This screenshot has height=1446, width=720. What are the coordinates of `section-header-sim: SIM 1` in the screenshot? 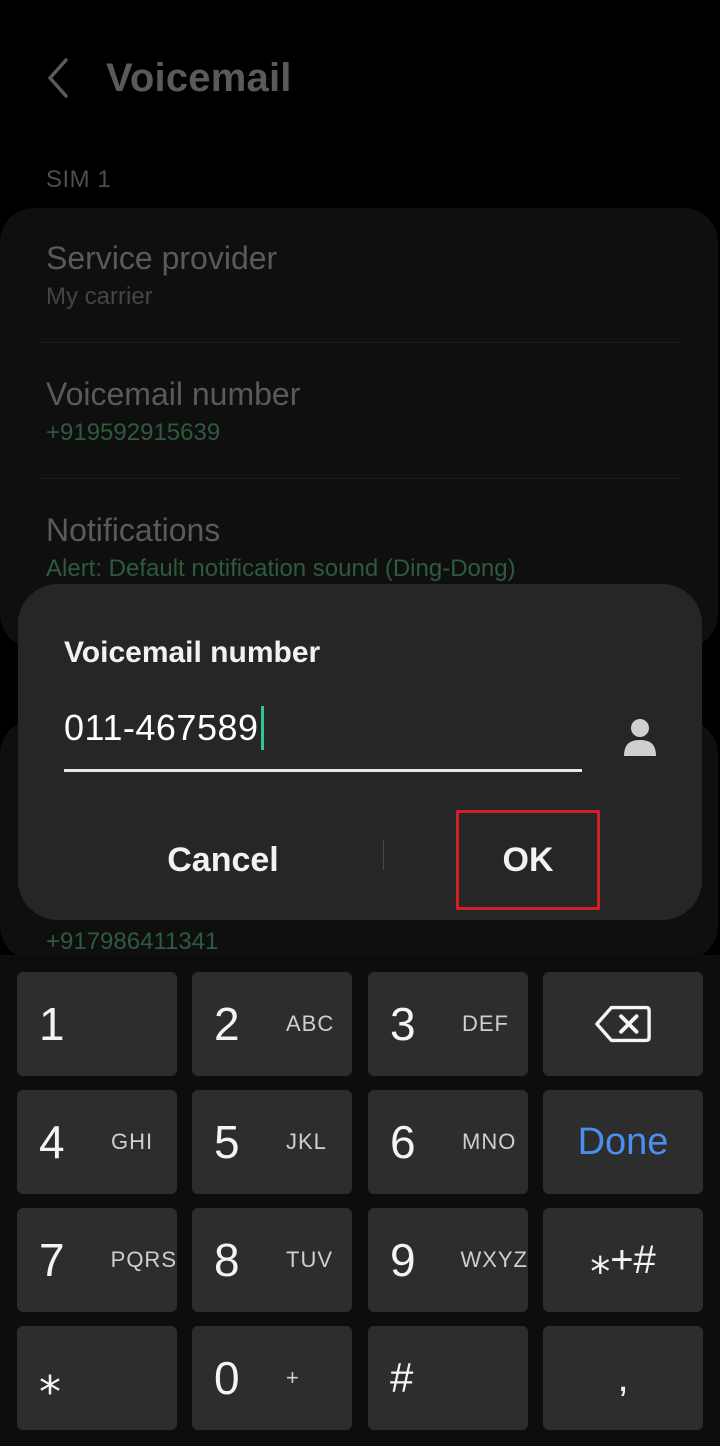 It's located at (79, 179).